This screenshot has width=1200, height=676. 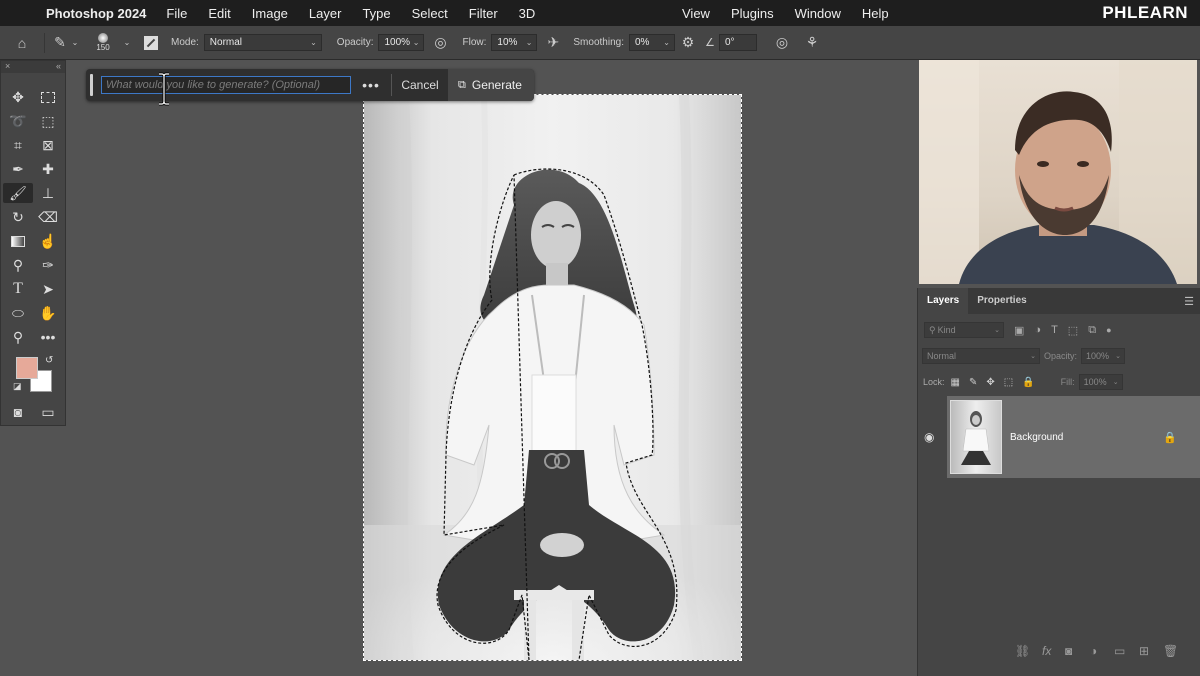 I want to click on pixel-filter-icon: ▣, so click(x=1019, y=330).